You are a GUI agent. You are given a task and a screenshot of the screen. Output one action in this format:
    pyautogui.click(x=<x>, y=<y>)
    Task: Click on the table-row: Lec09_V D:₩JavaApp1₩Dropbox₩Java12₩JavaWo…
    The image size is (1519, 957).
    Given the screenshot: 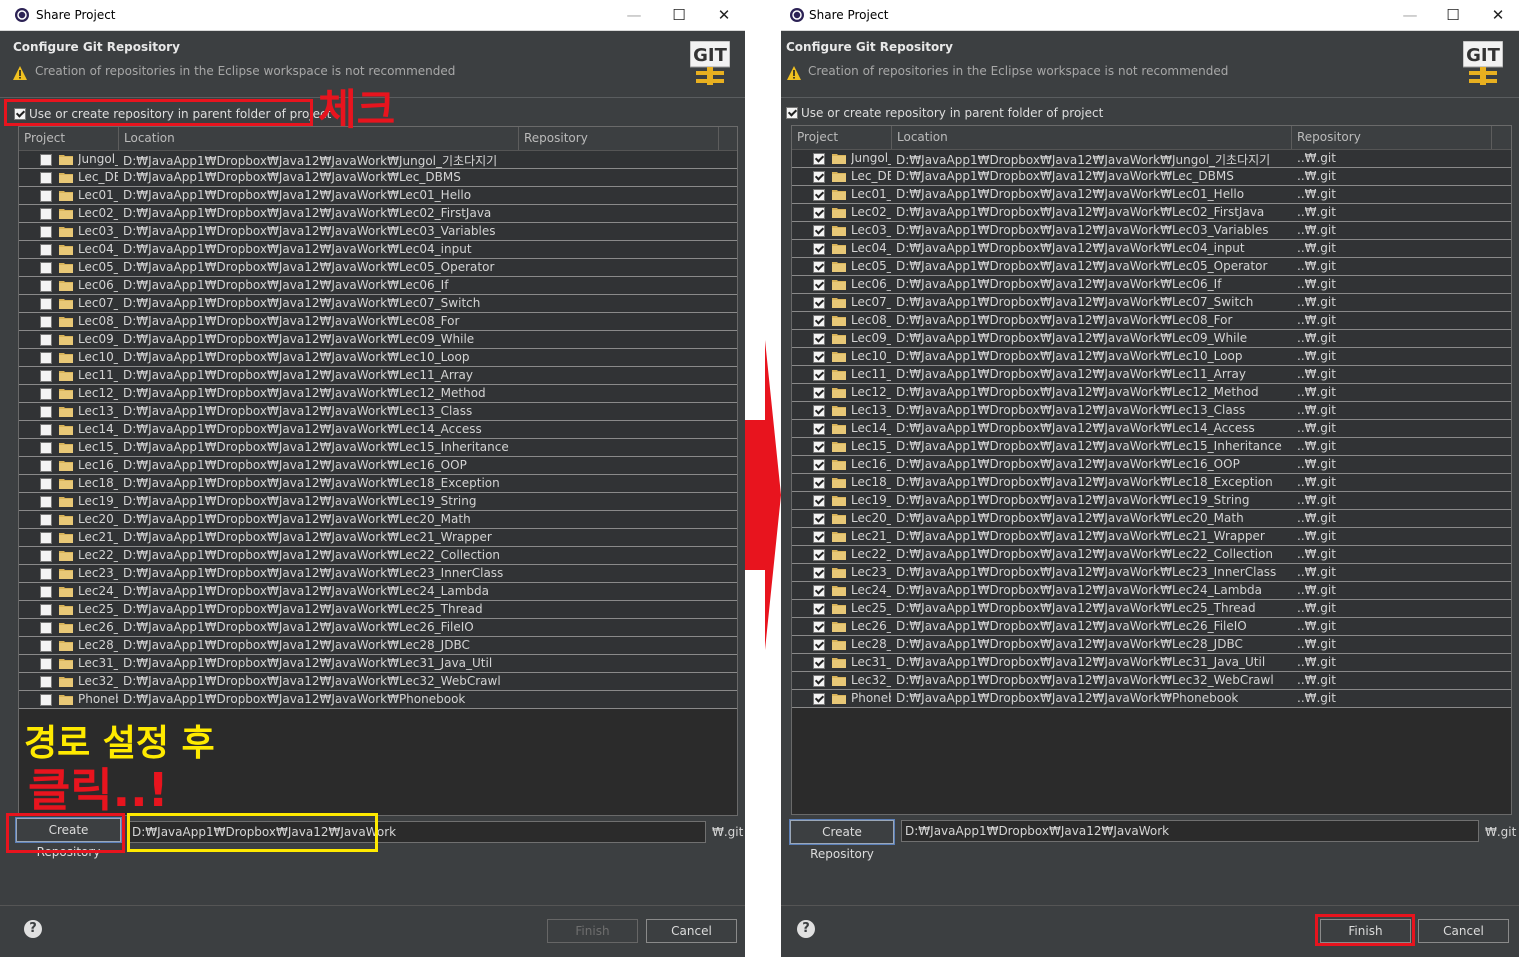 What is the action you would take?
    pyautogui.click(x=378, y=340)
    